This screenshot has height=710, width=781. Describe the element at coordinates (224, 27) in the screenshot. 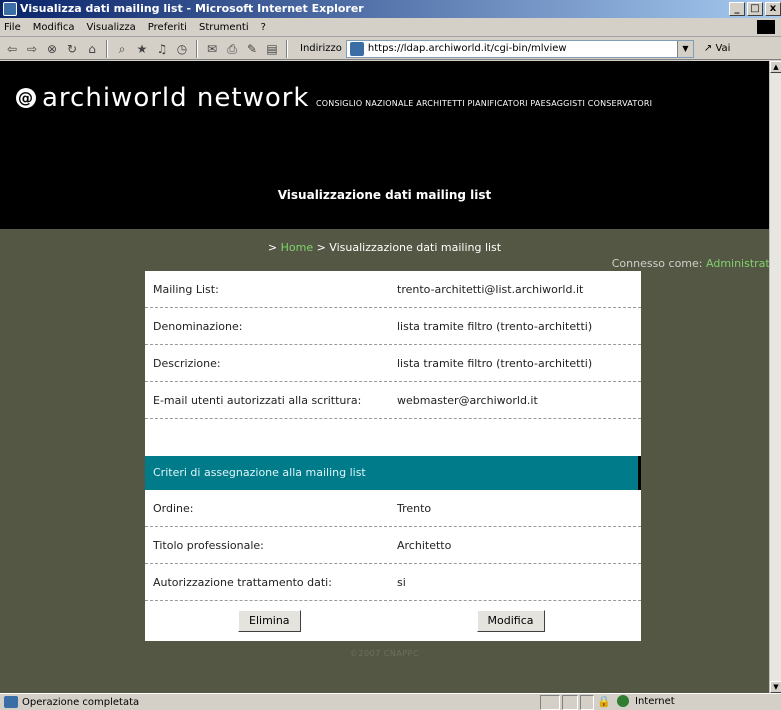

I see `menu-strumenti: Strumenti` at that location.